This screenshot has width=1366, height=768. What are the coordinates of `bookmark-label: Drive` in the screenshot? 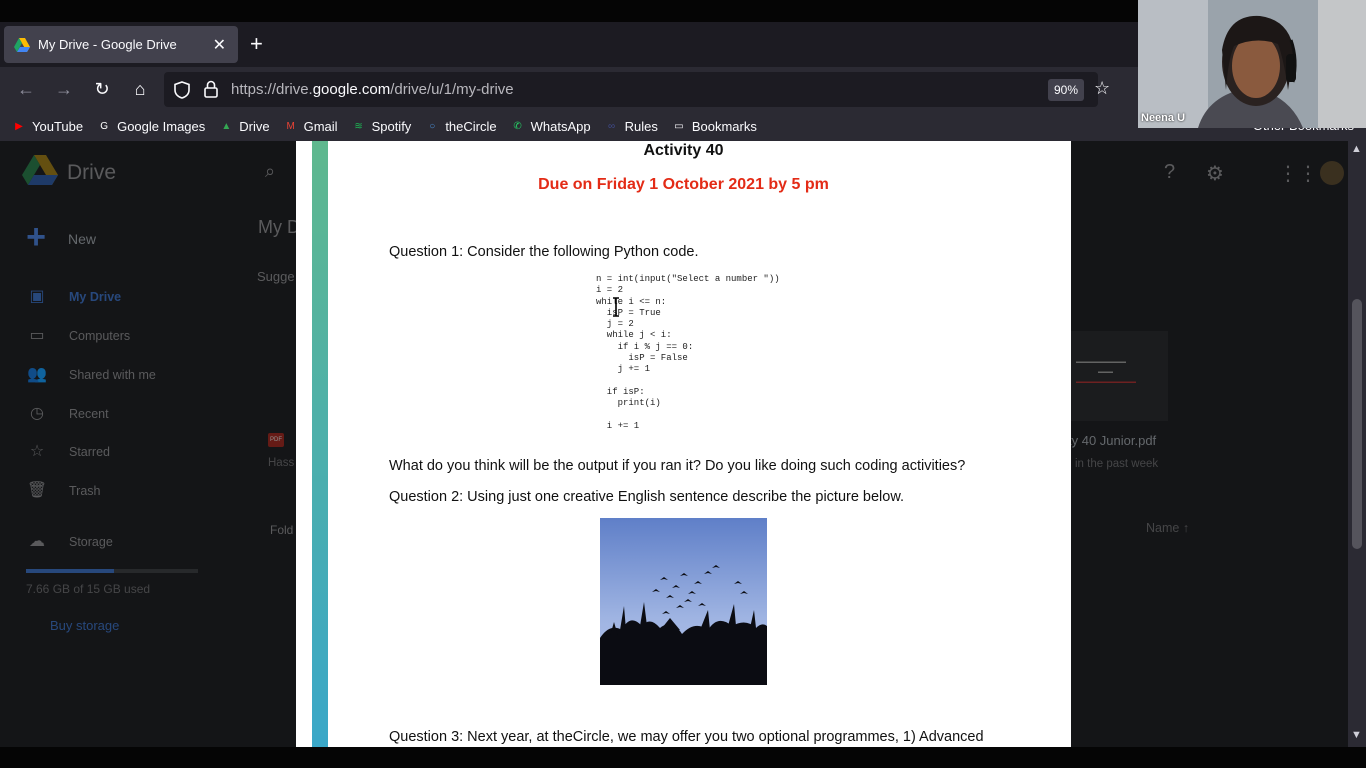 It's located at (254, 126).